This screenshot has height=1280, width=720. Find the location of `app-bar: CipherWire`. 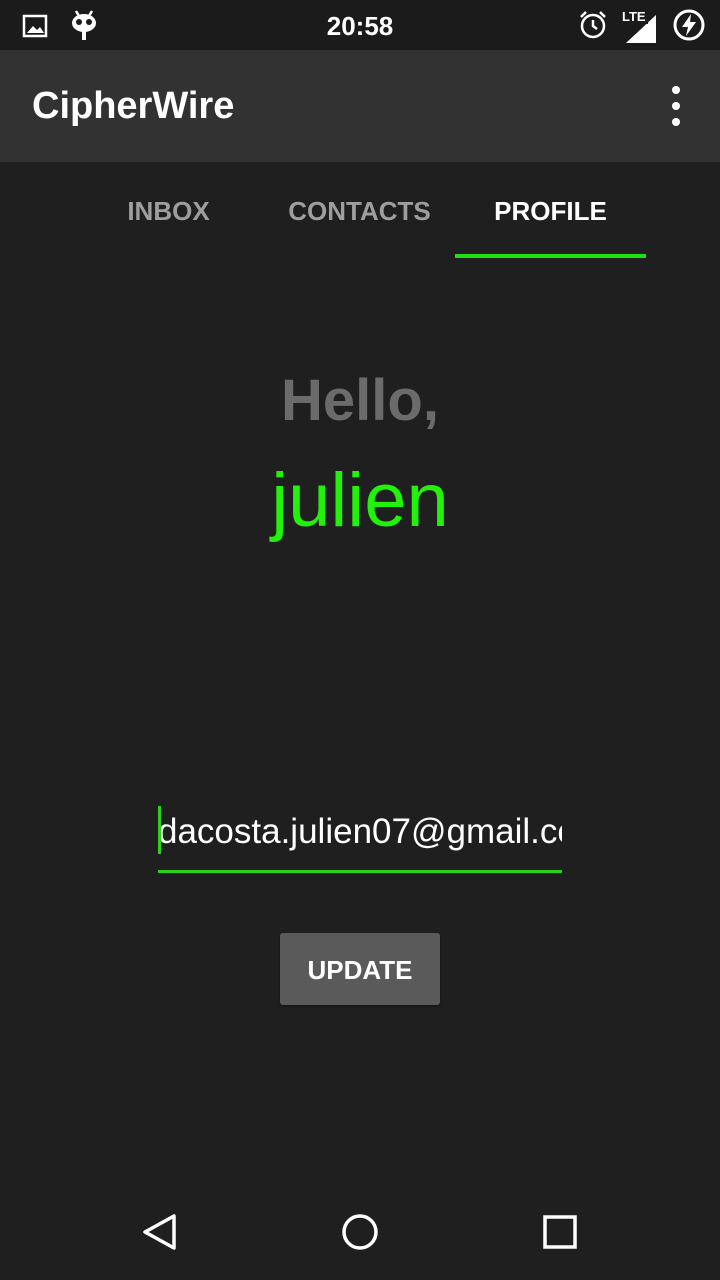

app-bar: CipherWire is located at coordinates (360, 106).